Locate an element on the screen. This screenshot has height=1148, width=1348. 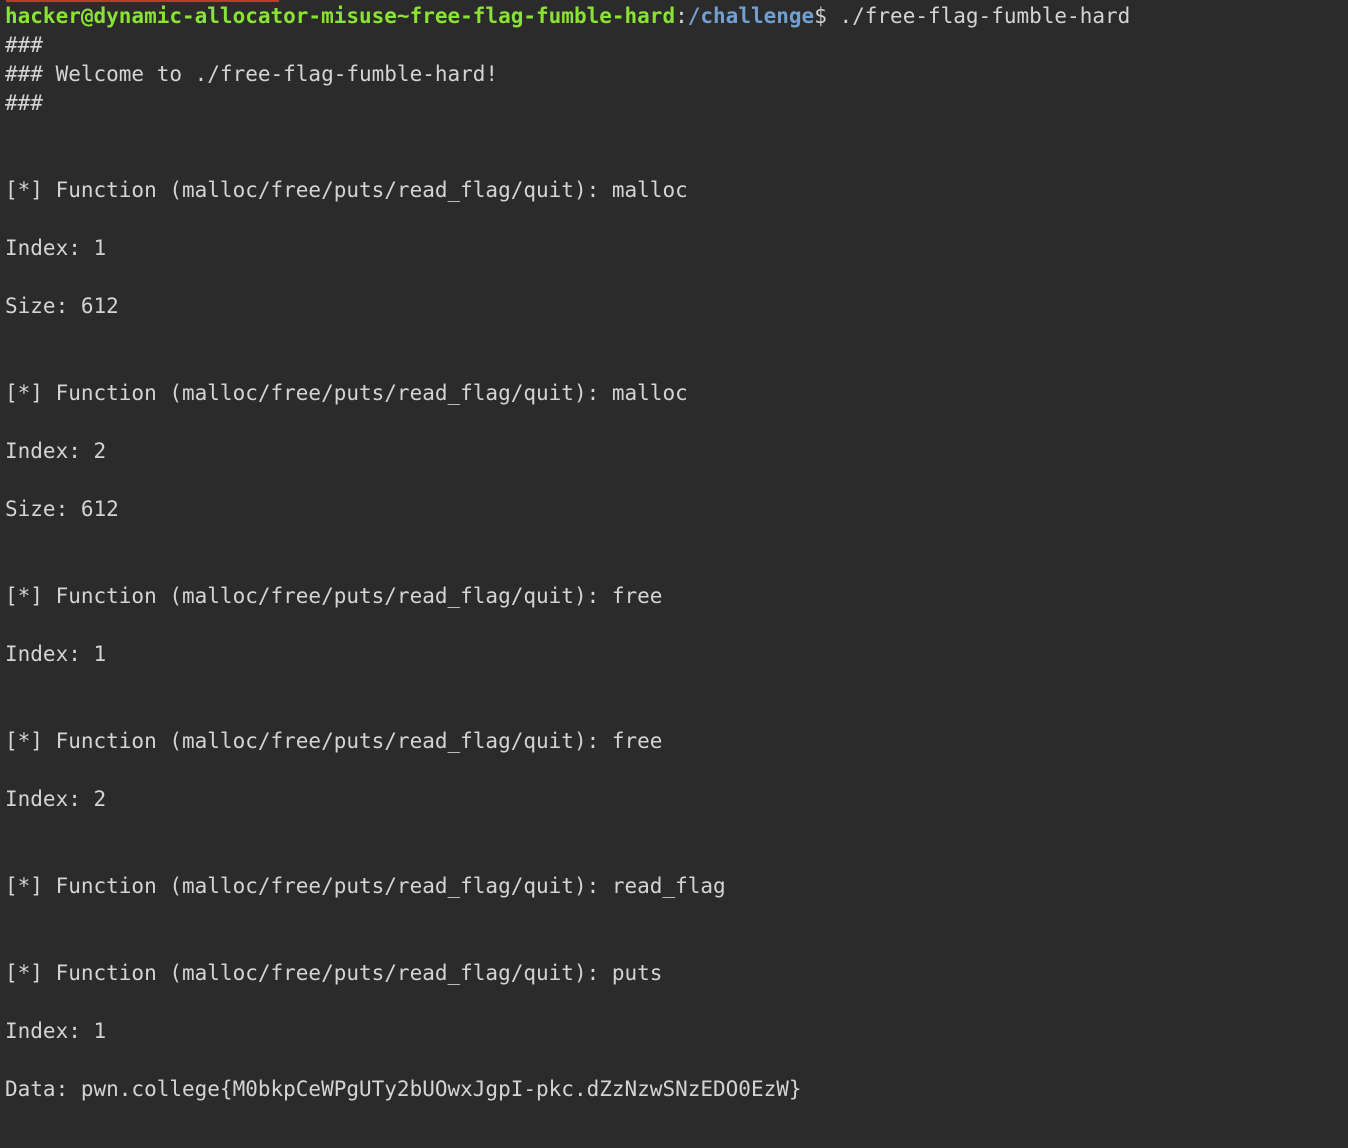
prompt-command: ./free-flag-fumble-hard is located at coordinates (978, 16).